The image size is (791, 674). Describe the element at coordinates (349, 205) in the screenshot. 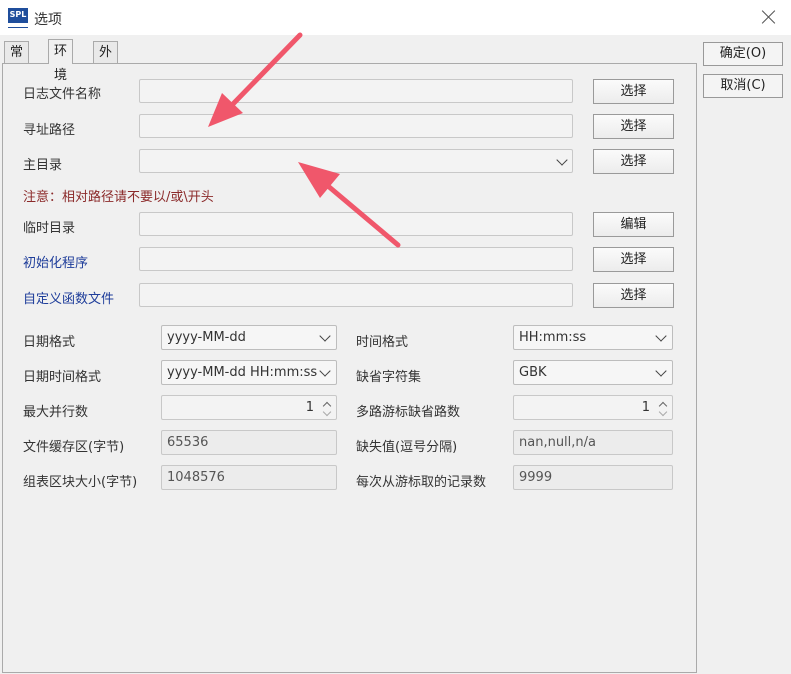

I see `arrow-to-main-dir` at that location.